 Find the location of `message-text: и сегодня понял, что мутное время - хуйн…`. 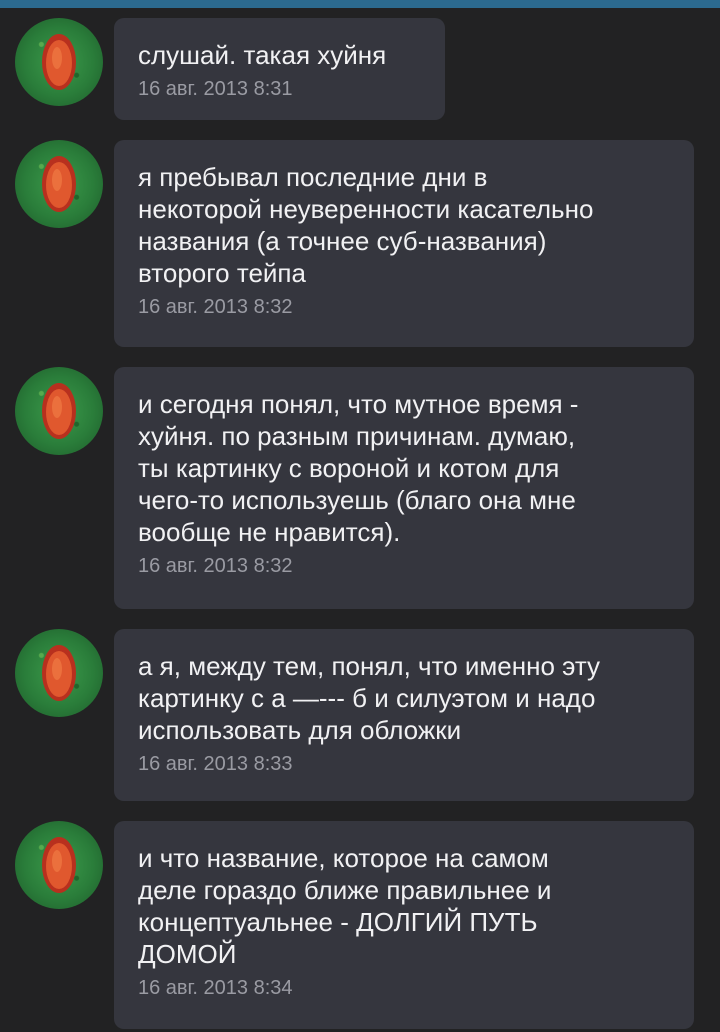

message-text: и сегодня понял, что мутное время - хуйн… is located at coordinates (358, 468).